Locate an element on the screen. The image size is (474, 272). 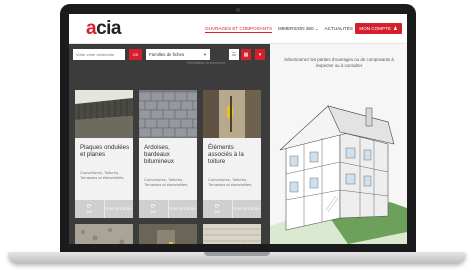
nav-actualites: ACTUALITÉS is located at coordinates (339, 29).